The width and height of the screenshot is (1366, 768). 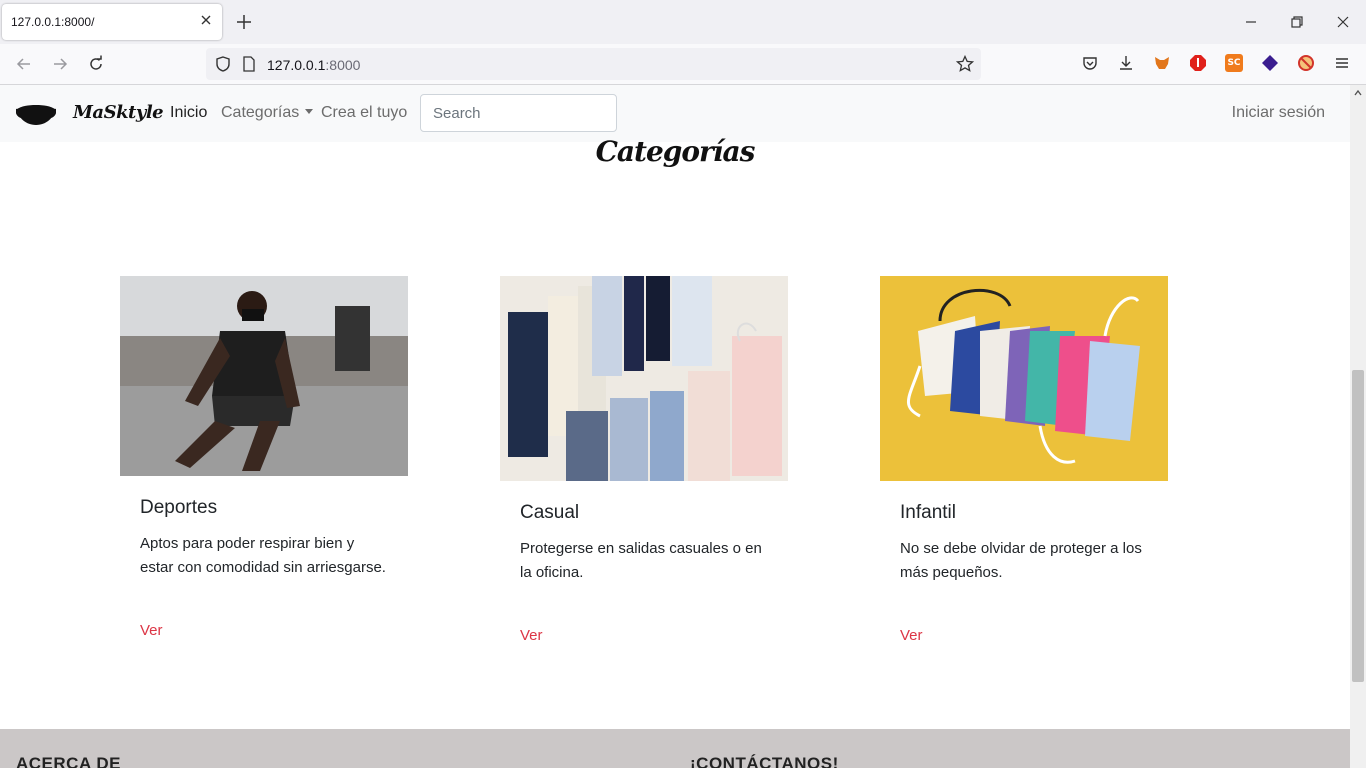 What do you see at coordinates (644, 378) in the screenshot?
I see `casual-image` at bounding box center [644, 378].